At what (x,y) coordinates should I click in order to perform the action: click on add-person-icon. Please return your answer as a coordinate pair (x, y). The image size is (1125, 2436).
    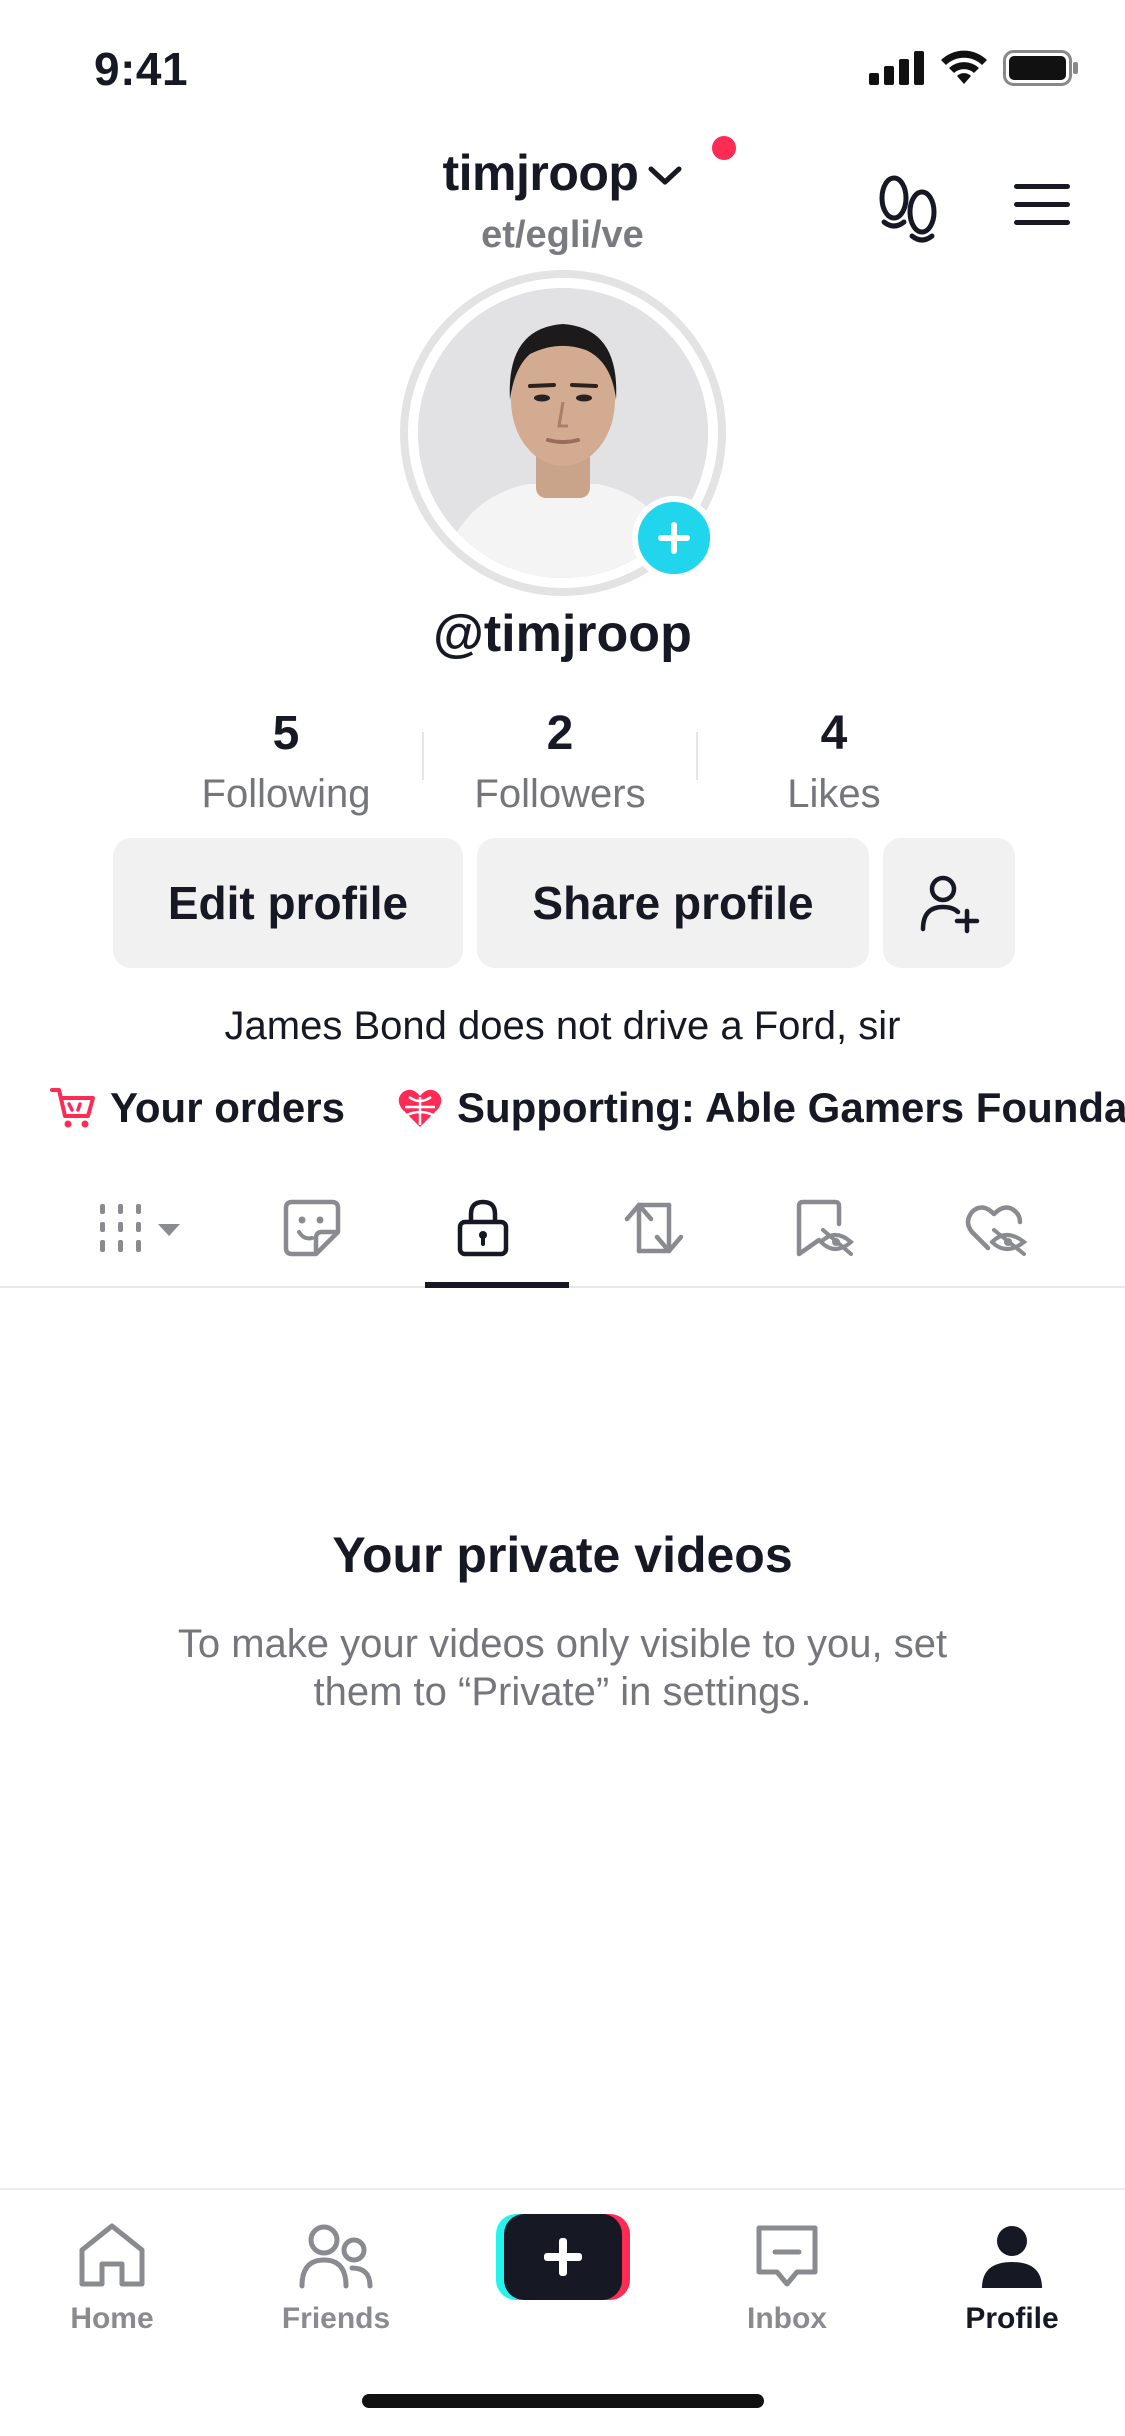
    Looking at the image, I should click on (950, 904).